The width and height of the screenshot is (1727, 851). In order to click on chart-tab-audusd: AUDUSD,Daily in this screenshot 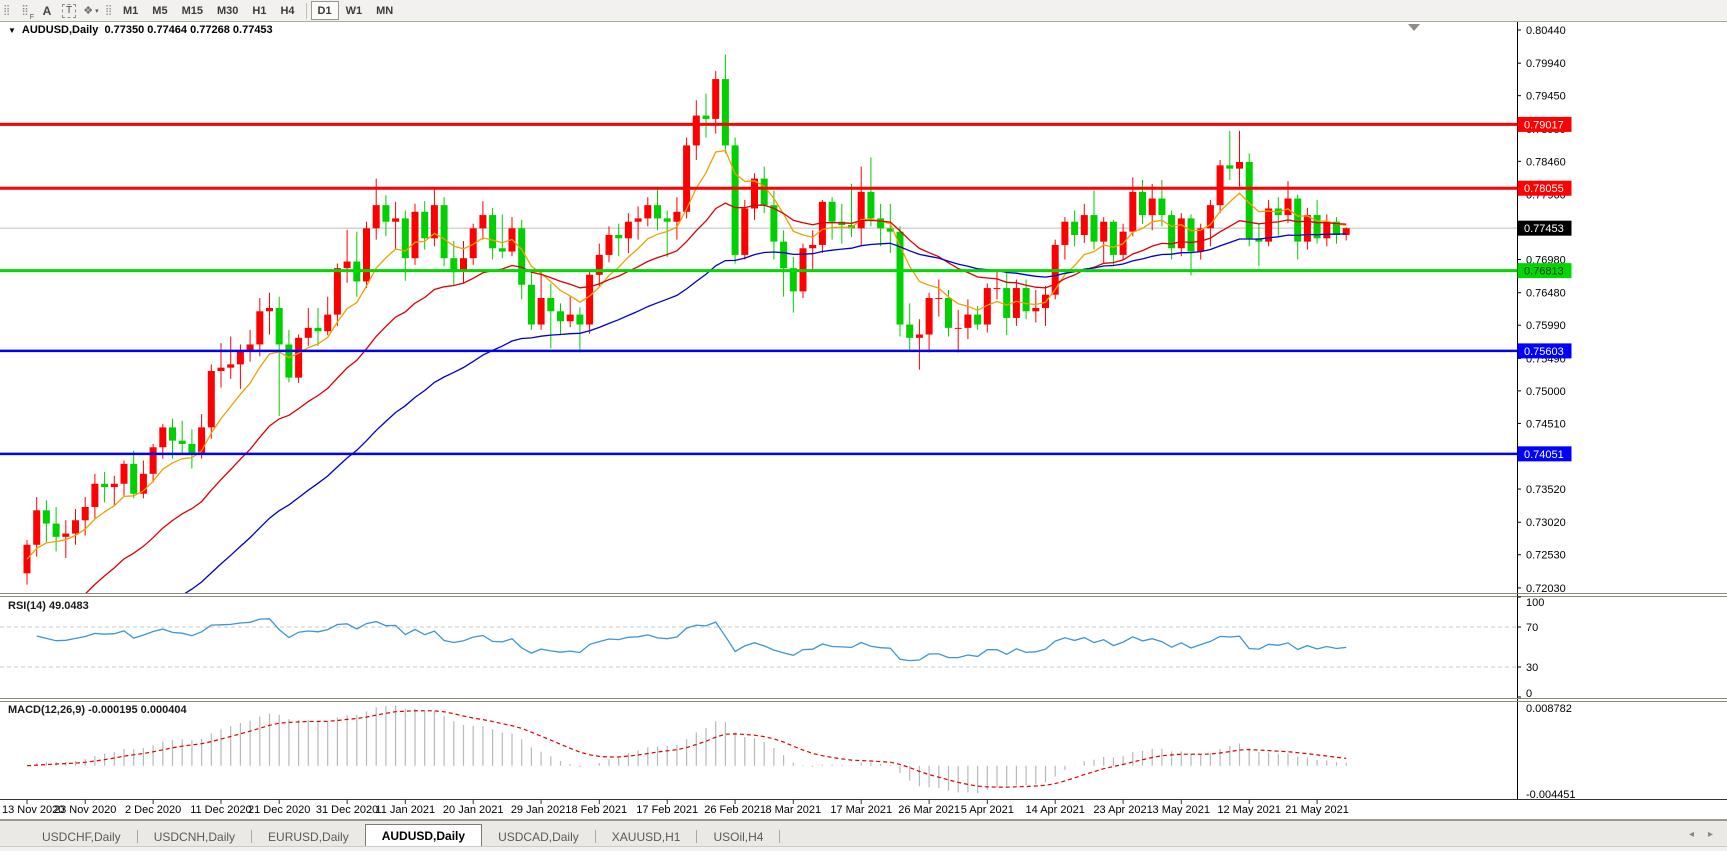, I will do `click(423, 835)`.